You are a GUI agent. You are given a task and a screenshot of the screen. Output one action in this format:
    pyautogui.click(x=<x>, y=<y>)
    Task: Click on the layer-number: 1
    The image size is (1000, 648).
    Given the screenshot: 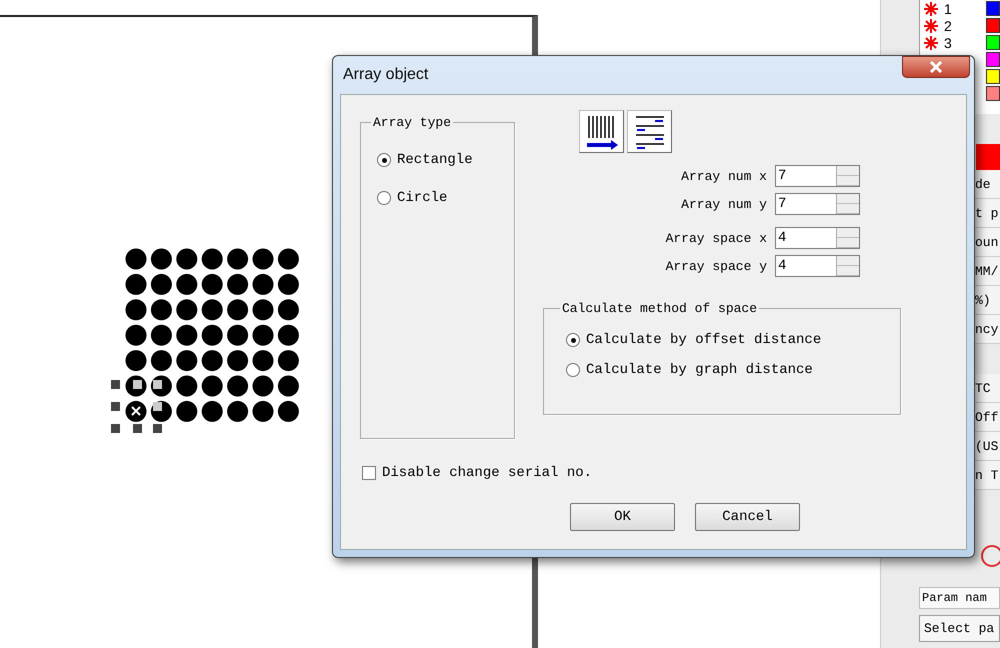 What is the action you would take?
    pyautogui.click(x=962, y=8)
    